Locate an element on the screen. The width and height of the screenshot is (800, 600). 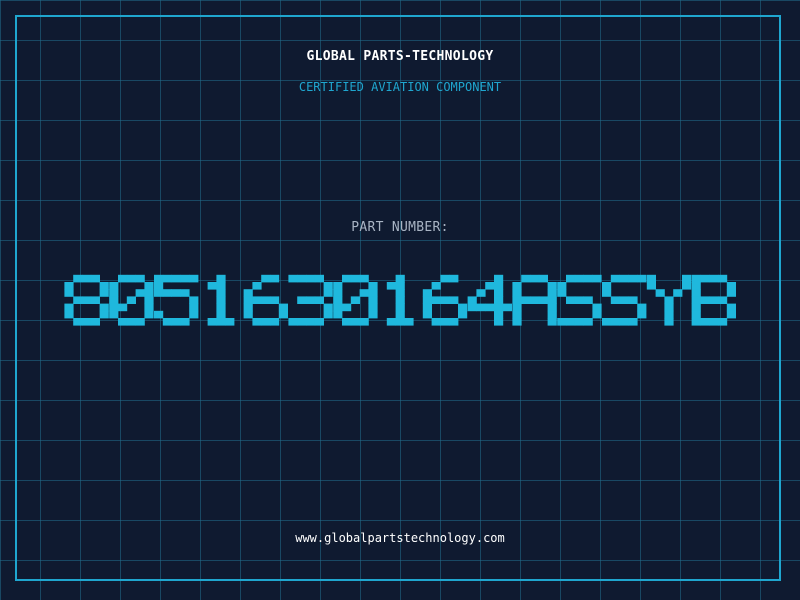
certification-subtitle: CERTIFIED AVIATION COMPONENT is located at coordinates (400, 87).